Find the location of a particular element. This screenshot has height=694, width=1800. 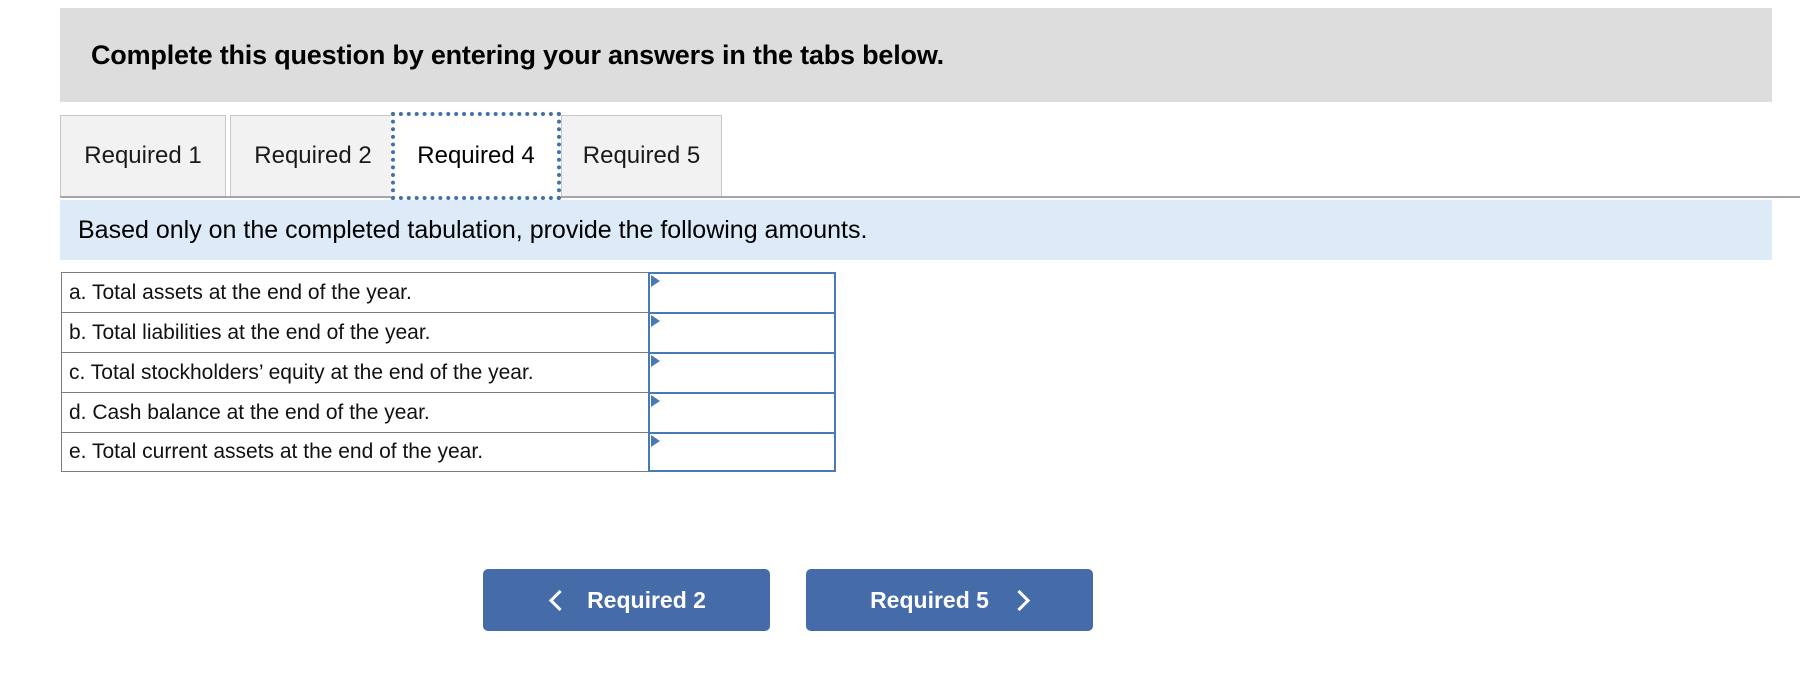

table-row: d. Cash balance at the end of the year. is located at coordinates (449, 412).